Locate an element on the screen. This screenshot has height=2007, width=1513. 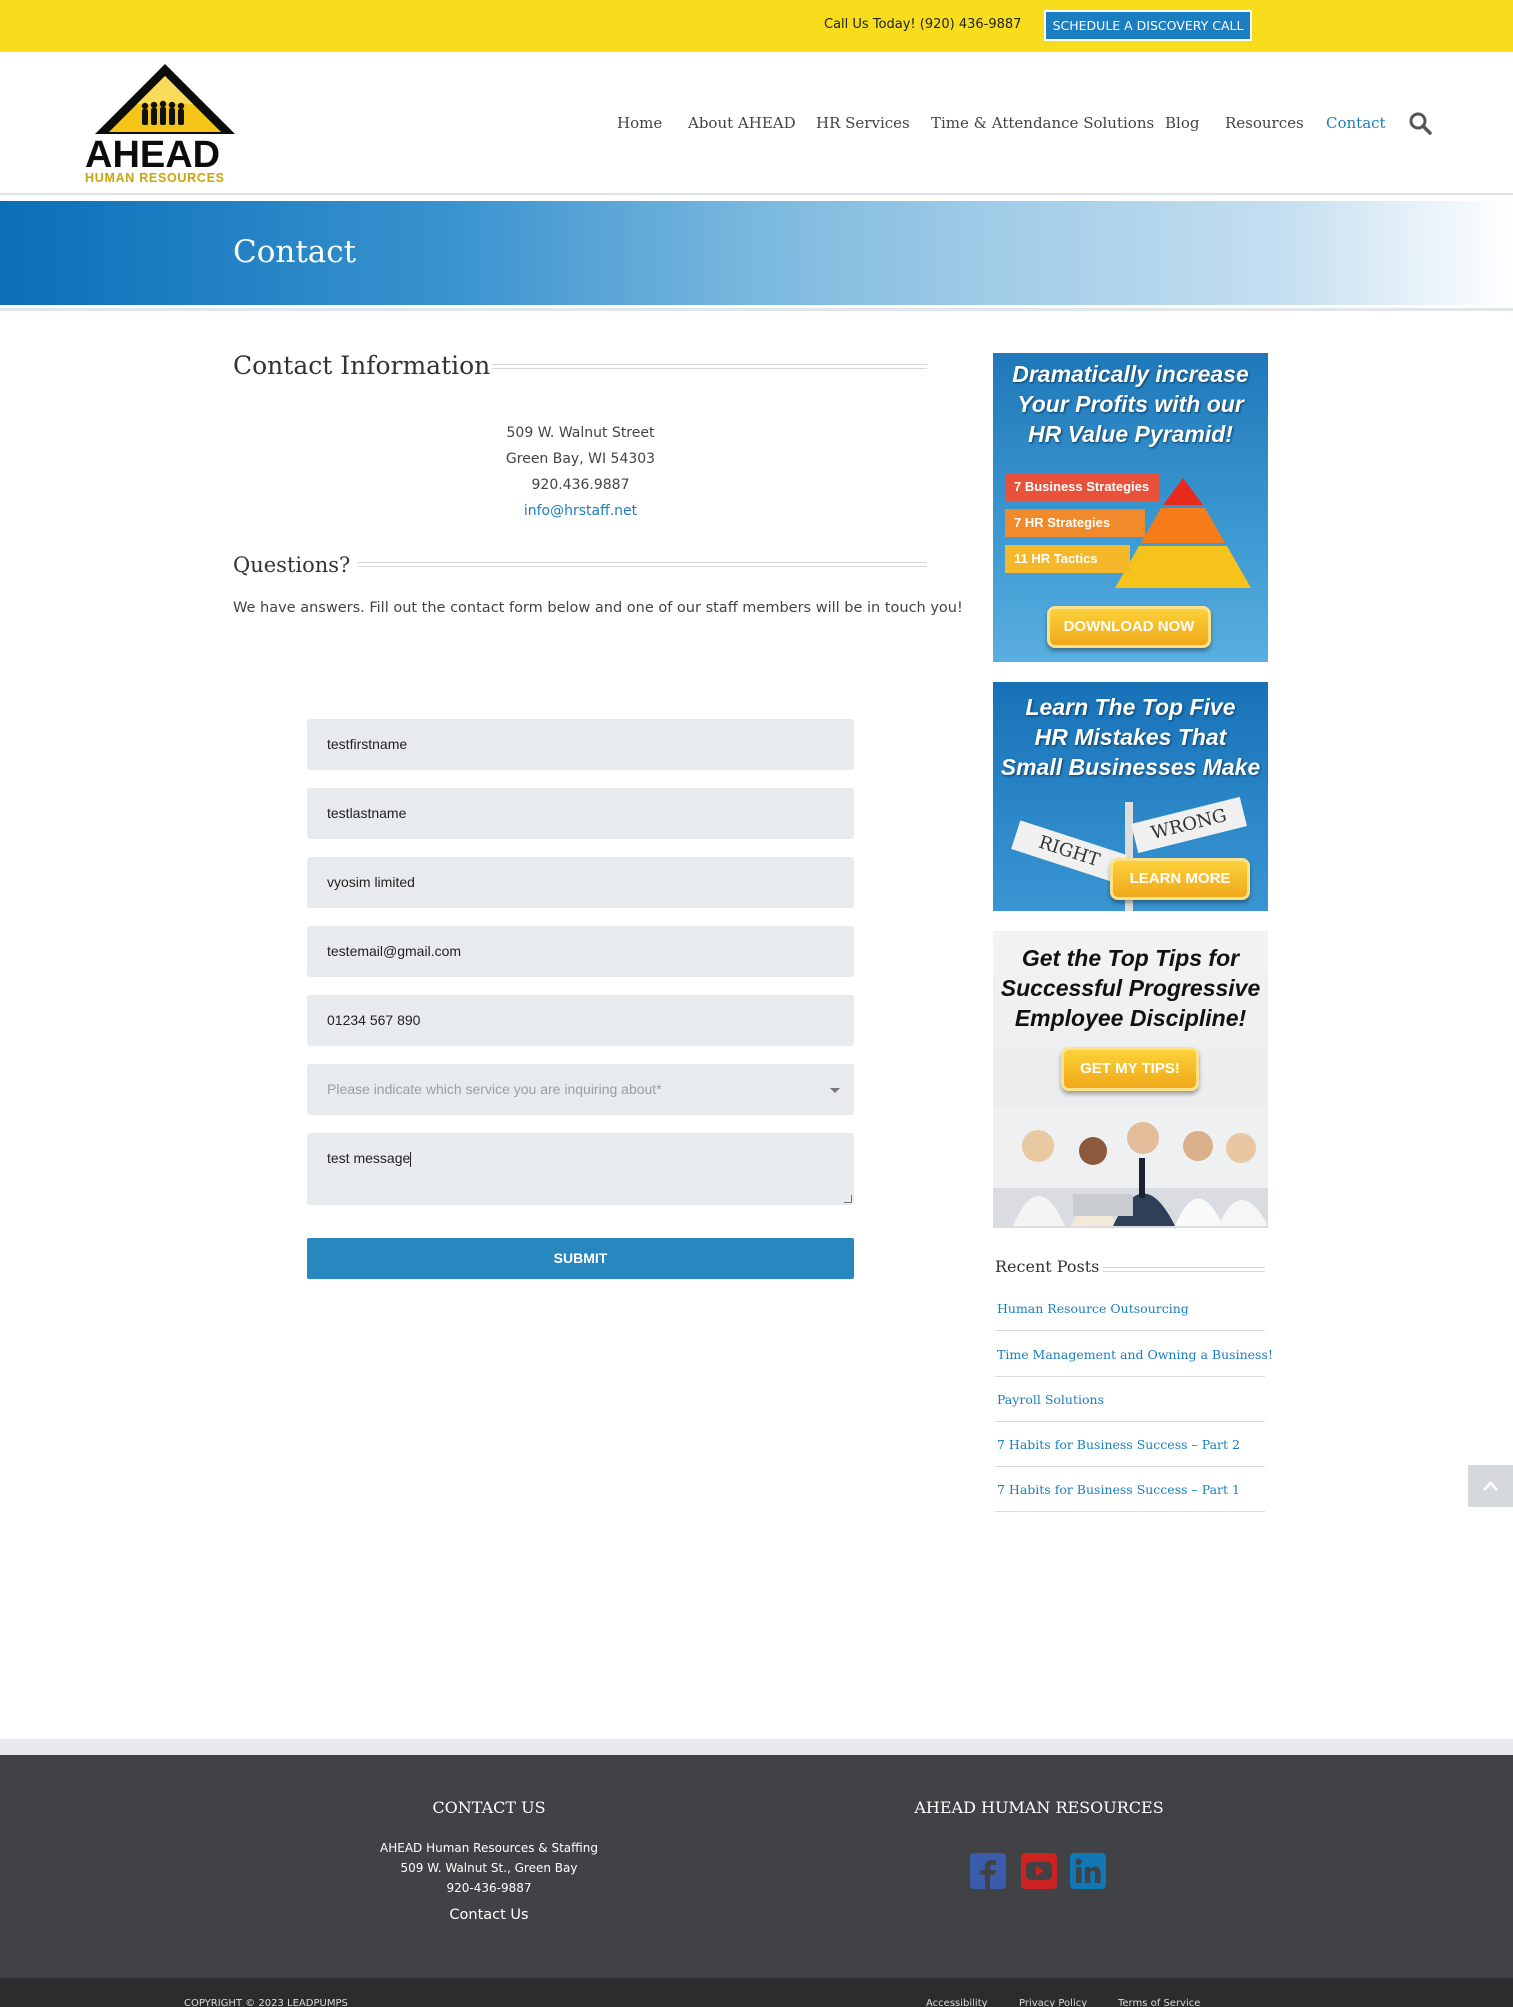
business-meeting-photo is located at coordinates (1130, 1167).